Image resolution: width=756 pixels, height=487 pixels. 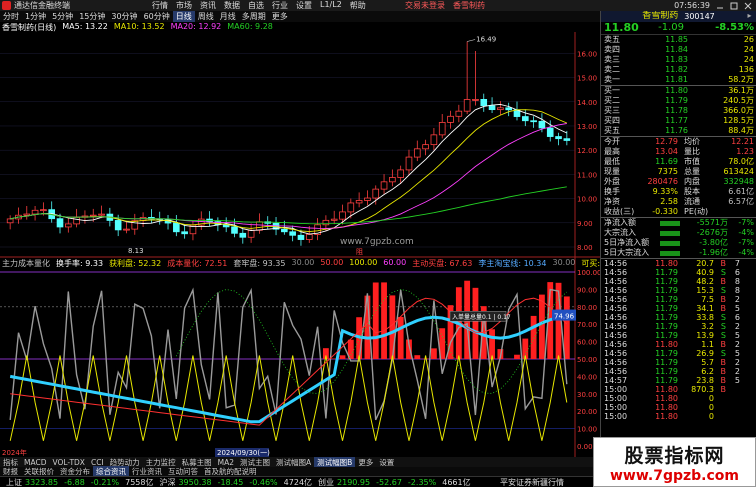 I want to click on bids-row: 买四 11.77 128.5万, so click(x=678, y=121).